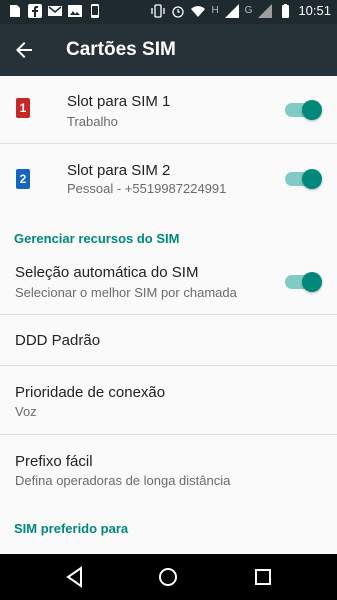 The image size is (337, 600). Describe the element at coordinates (107, 272) in the screenshot. I see `auto-select-title: Seleção automática do SIM` at that location.